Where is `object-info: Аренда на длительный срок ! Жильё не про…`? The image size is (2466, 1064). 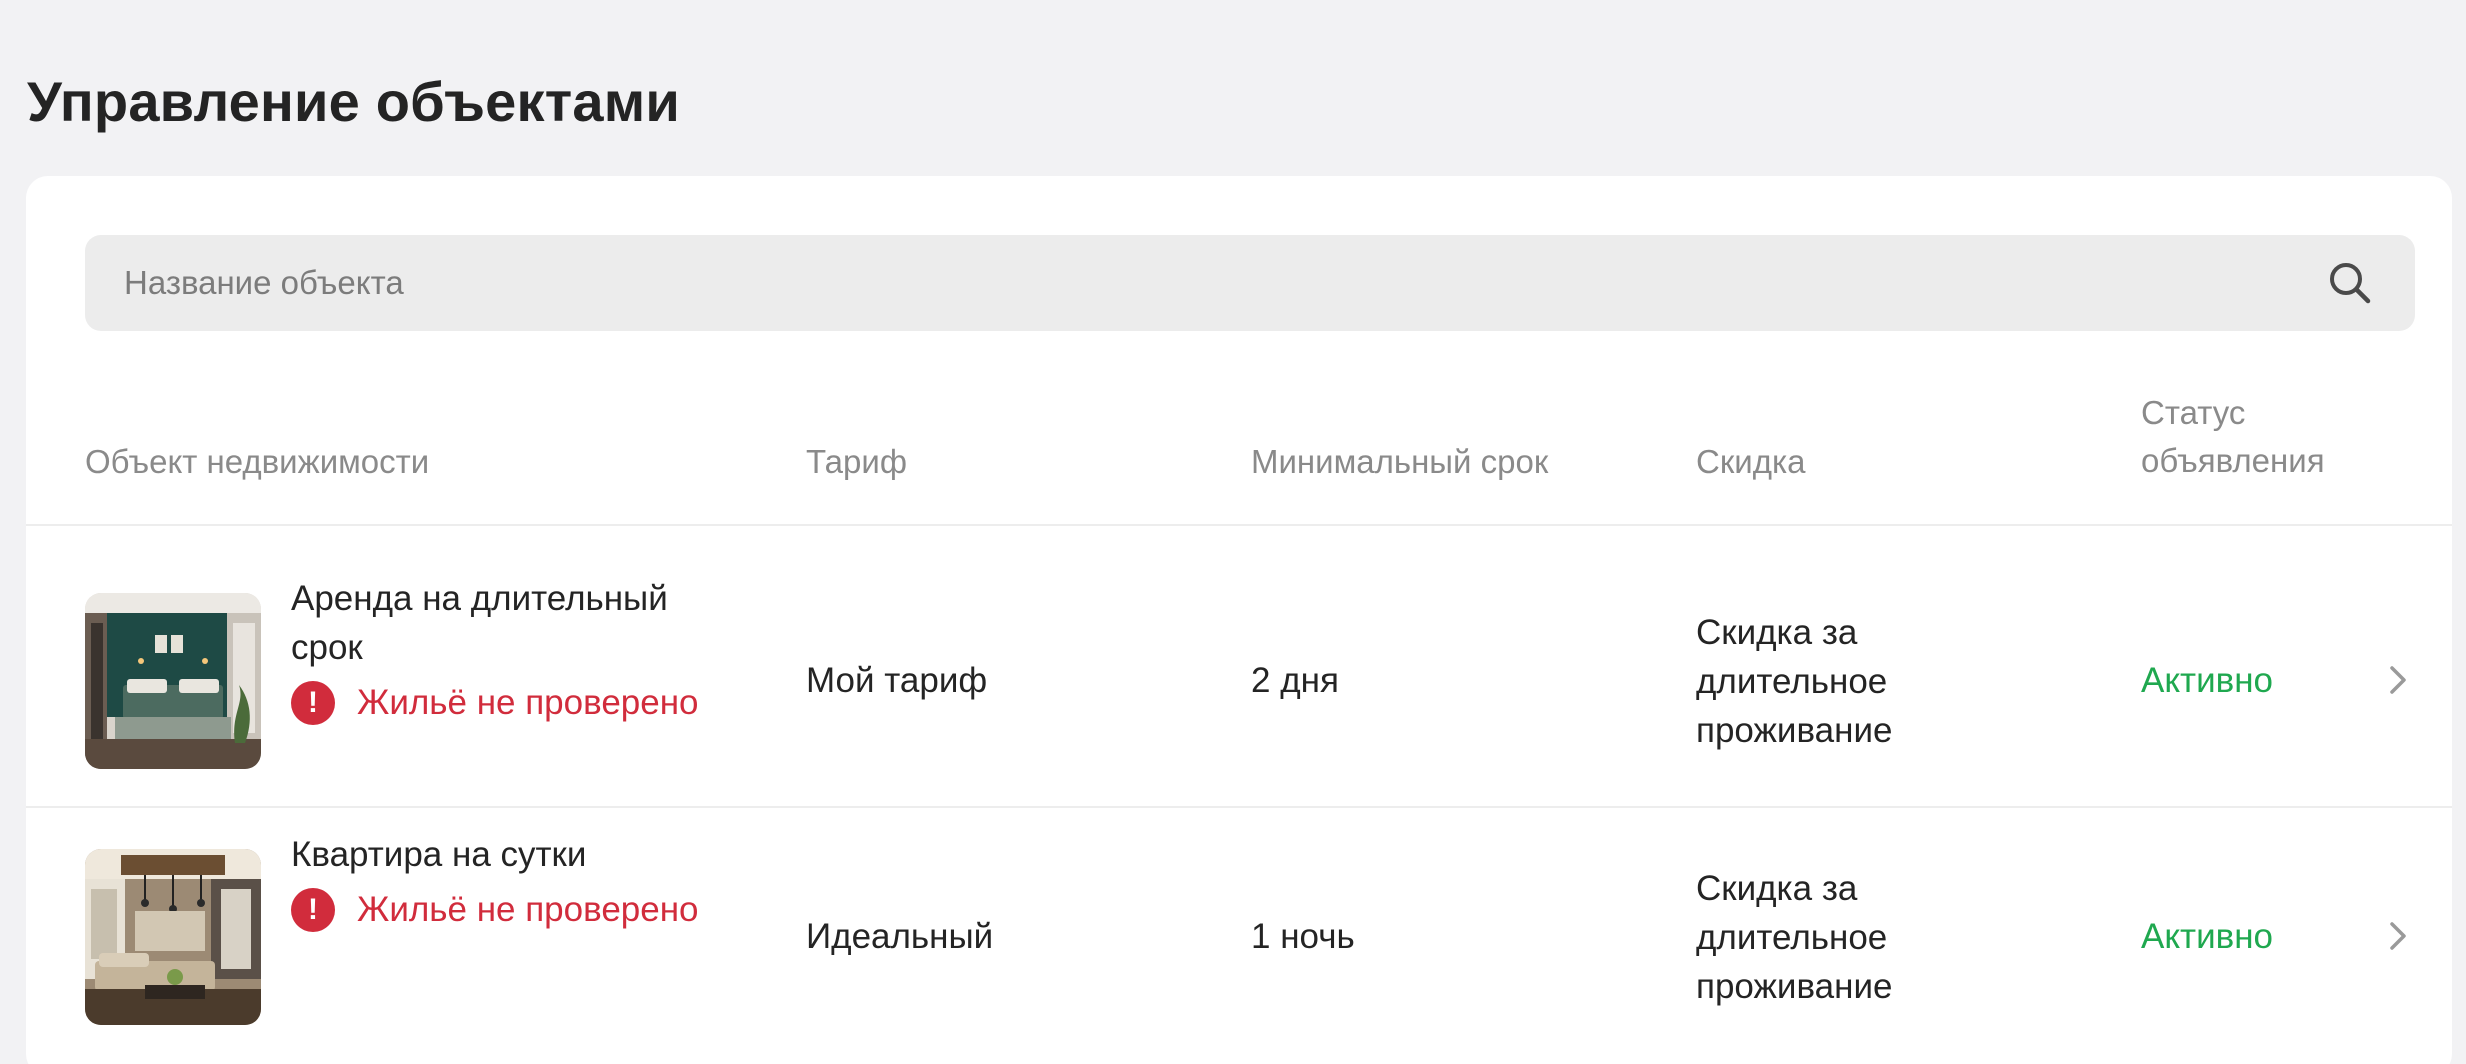
object-info: Аренда на длительный срок ! Жильё не про… is located at coordinates (526, 650).